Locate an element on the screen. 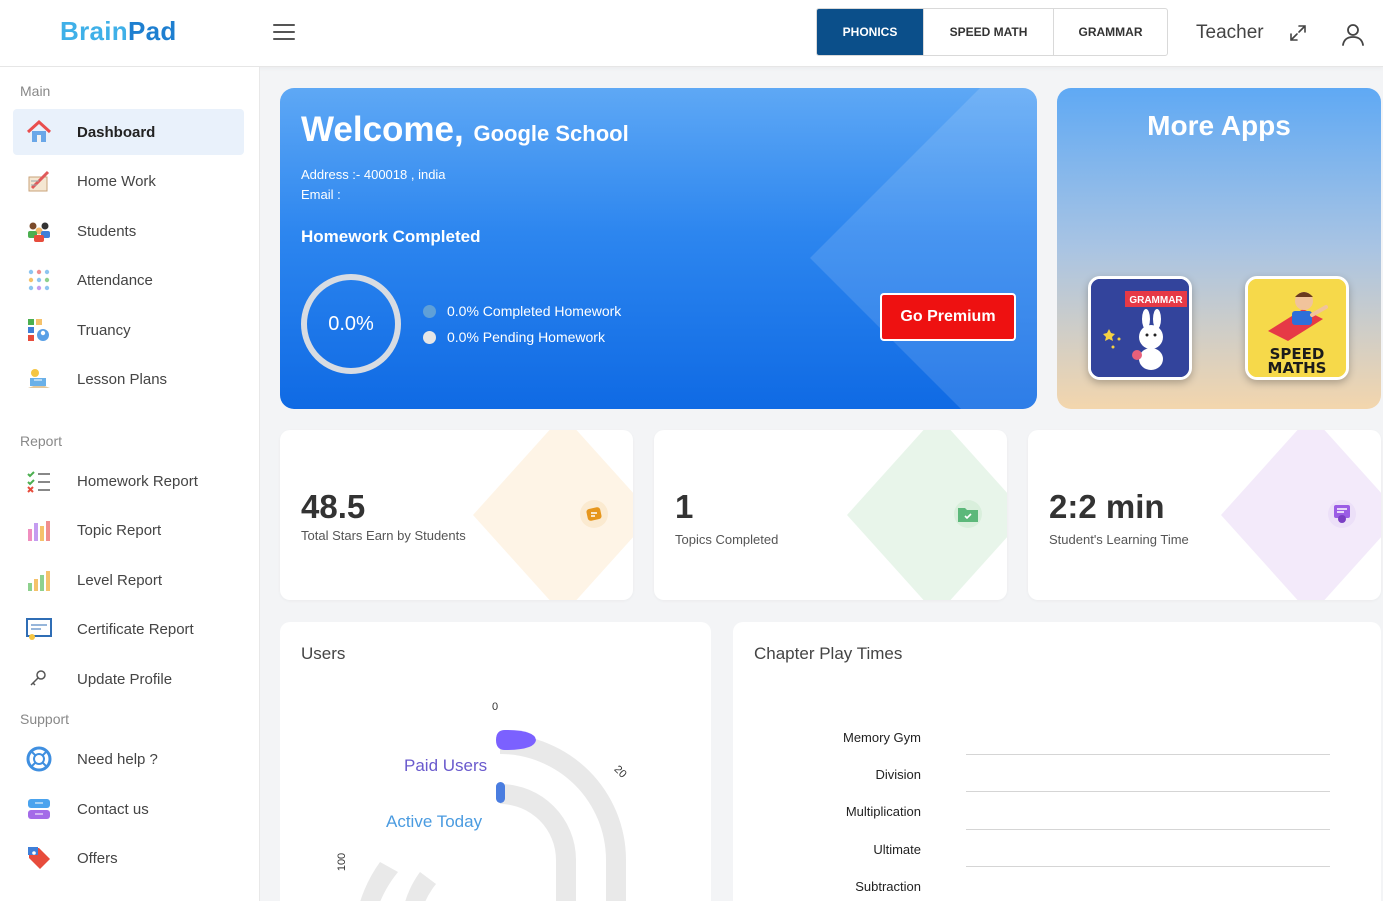 This screenshot has width=1383, height=901. star-badge-icon is located at coordinates (594, 514).